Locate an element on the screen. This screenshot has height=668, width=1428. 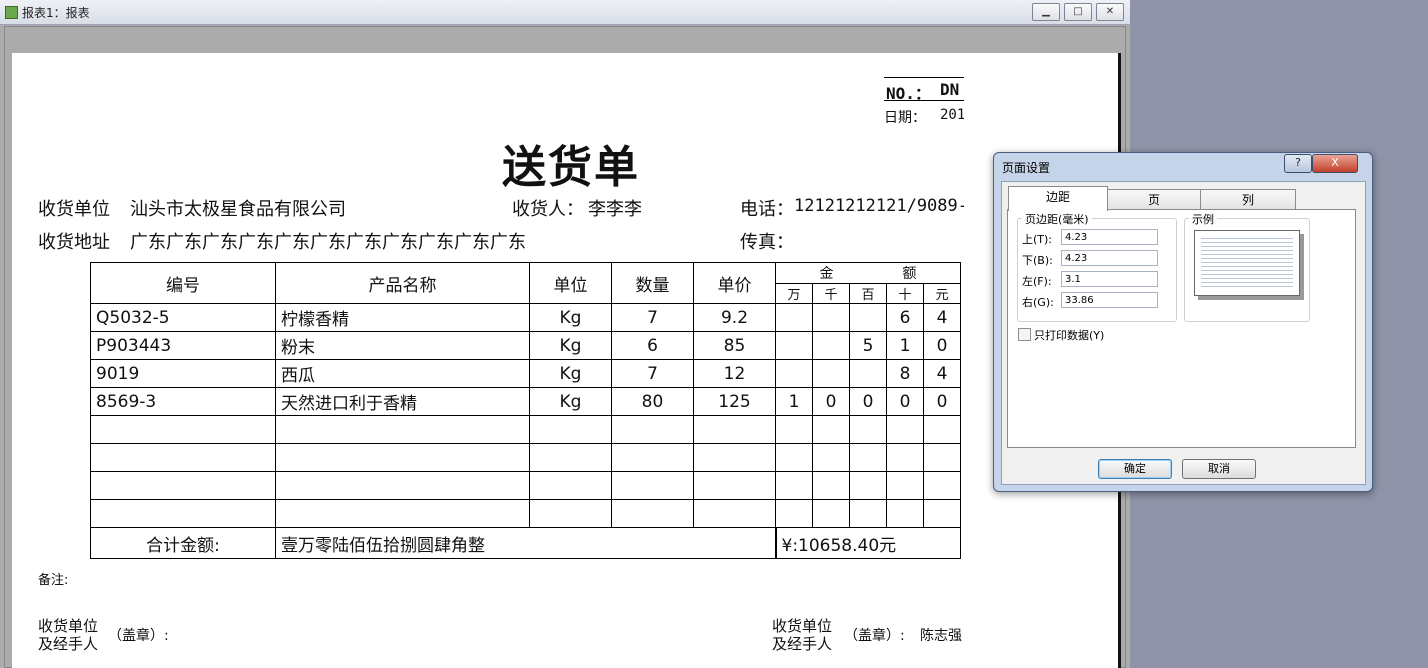
left-margin-input: 3.1 is located at coordinates (1109, 279).